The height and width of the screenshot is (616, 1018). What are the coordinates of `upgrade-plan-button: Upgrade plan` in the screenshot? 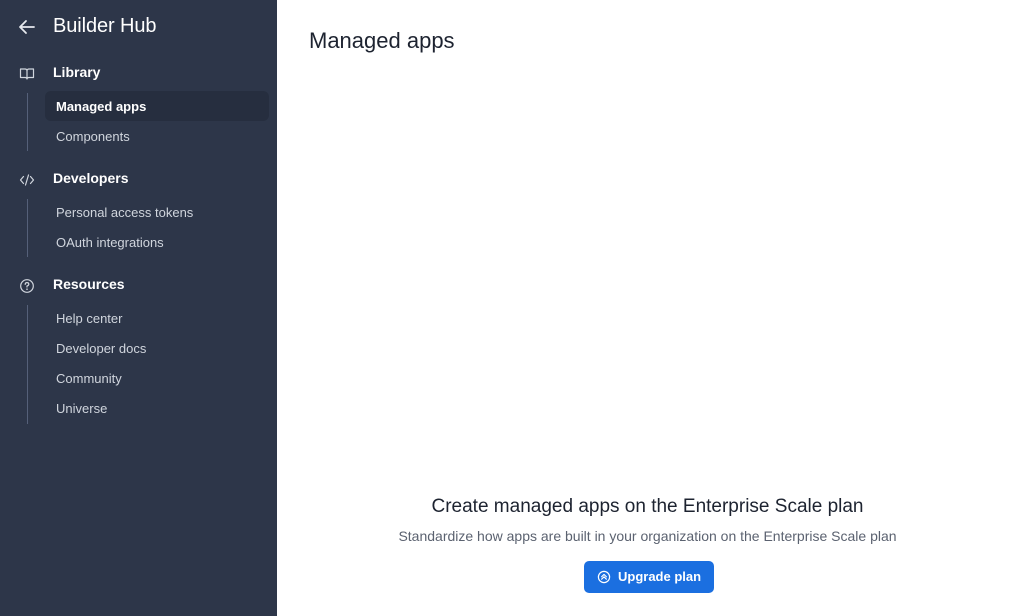 It's located at (649, 577).